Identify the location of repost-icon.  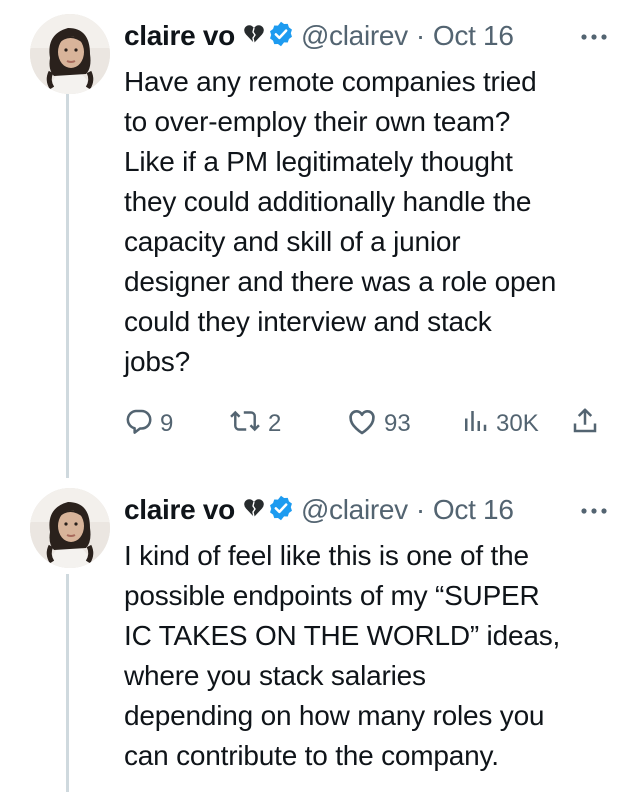
(245, 424).